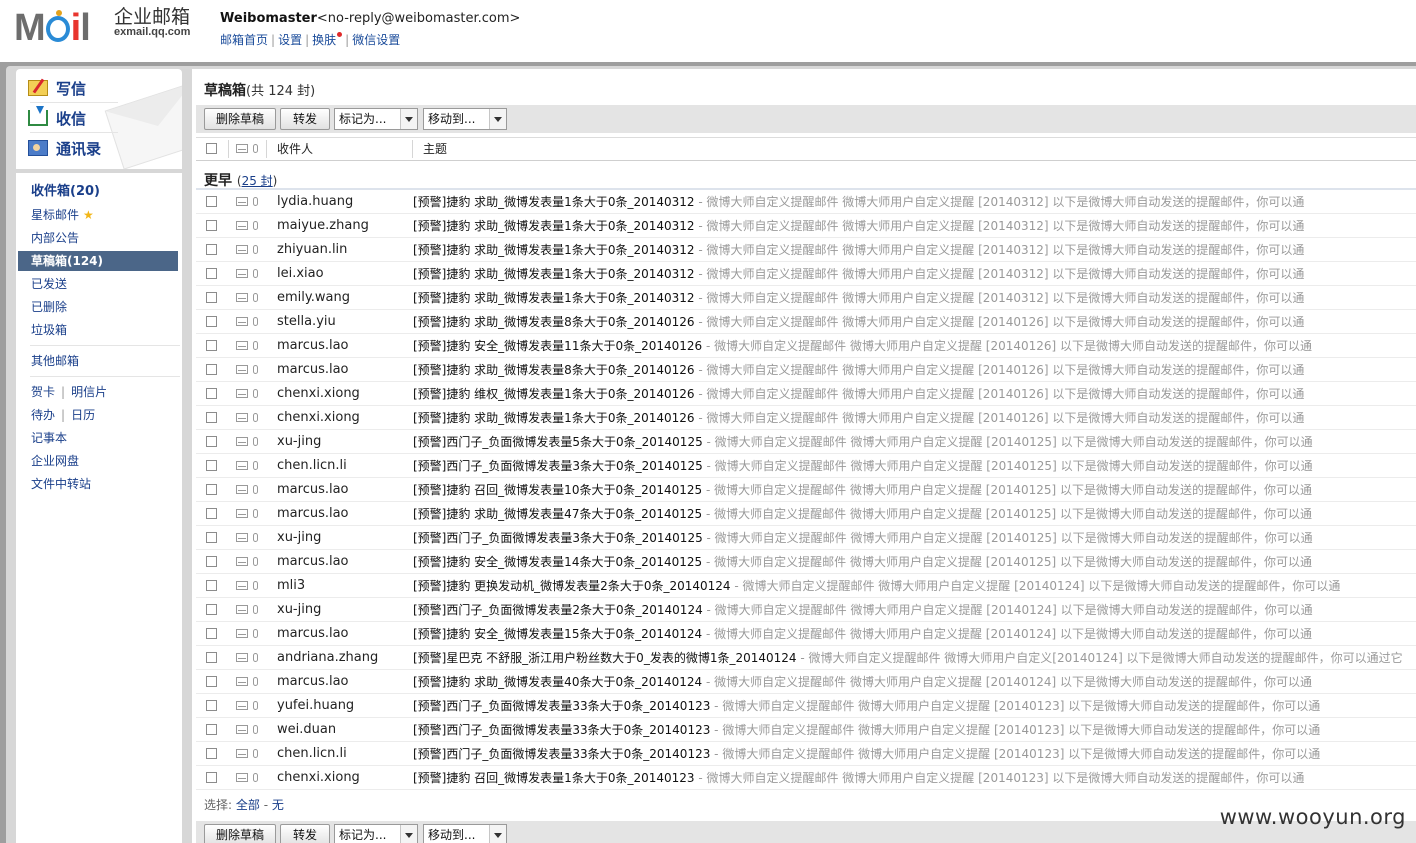 The width and height of the screenshot is (1416, 843). I want to click on sidebar-item-other-mailbox: 其他邮箱, so click(98, 361).